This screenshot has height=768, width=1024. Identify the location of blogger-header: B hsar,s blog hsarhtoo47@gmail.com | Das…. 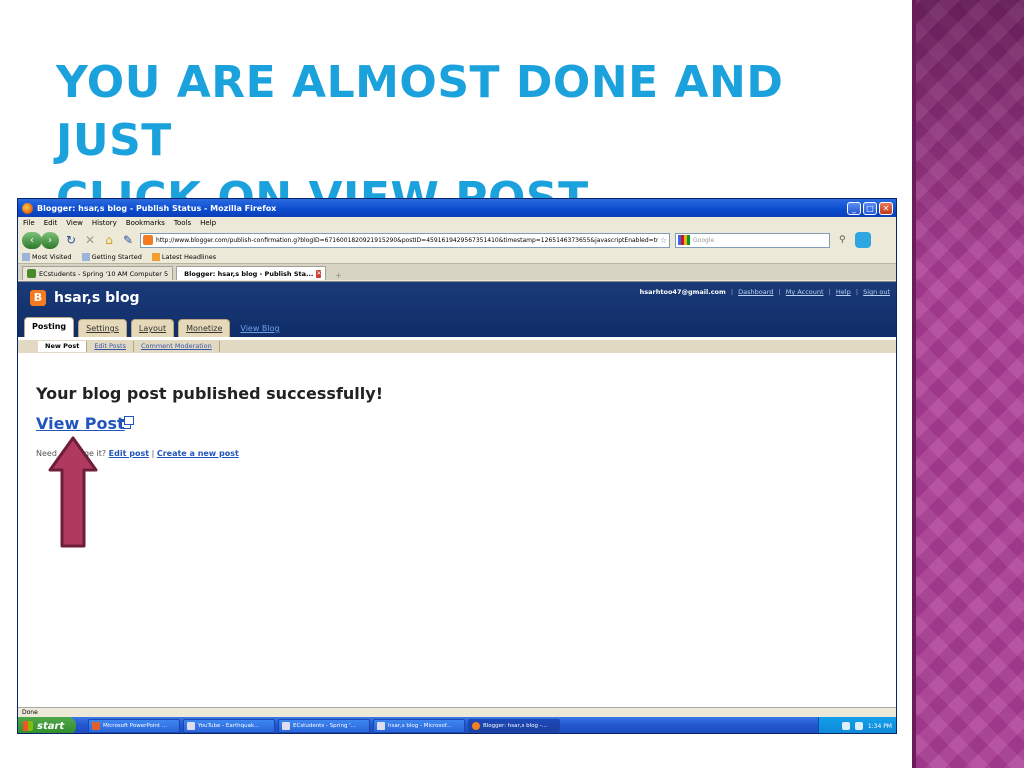
(457, 309).